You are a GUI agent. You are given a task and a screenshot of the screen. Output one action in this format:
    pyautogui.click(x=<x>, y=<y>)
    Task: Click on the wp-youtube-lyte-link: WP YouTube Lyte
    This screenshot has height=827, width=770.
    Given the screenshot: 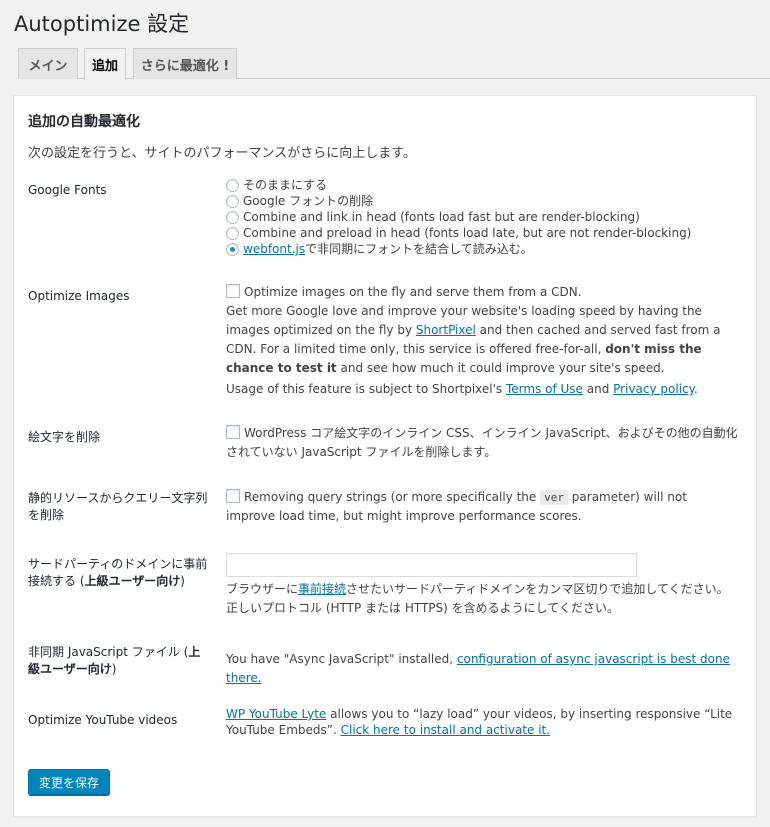 What is the action you would take?
    pyautogui.click(x=276, y=714)
    